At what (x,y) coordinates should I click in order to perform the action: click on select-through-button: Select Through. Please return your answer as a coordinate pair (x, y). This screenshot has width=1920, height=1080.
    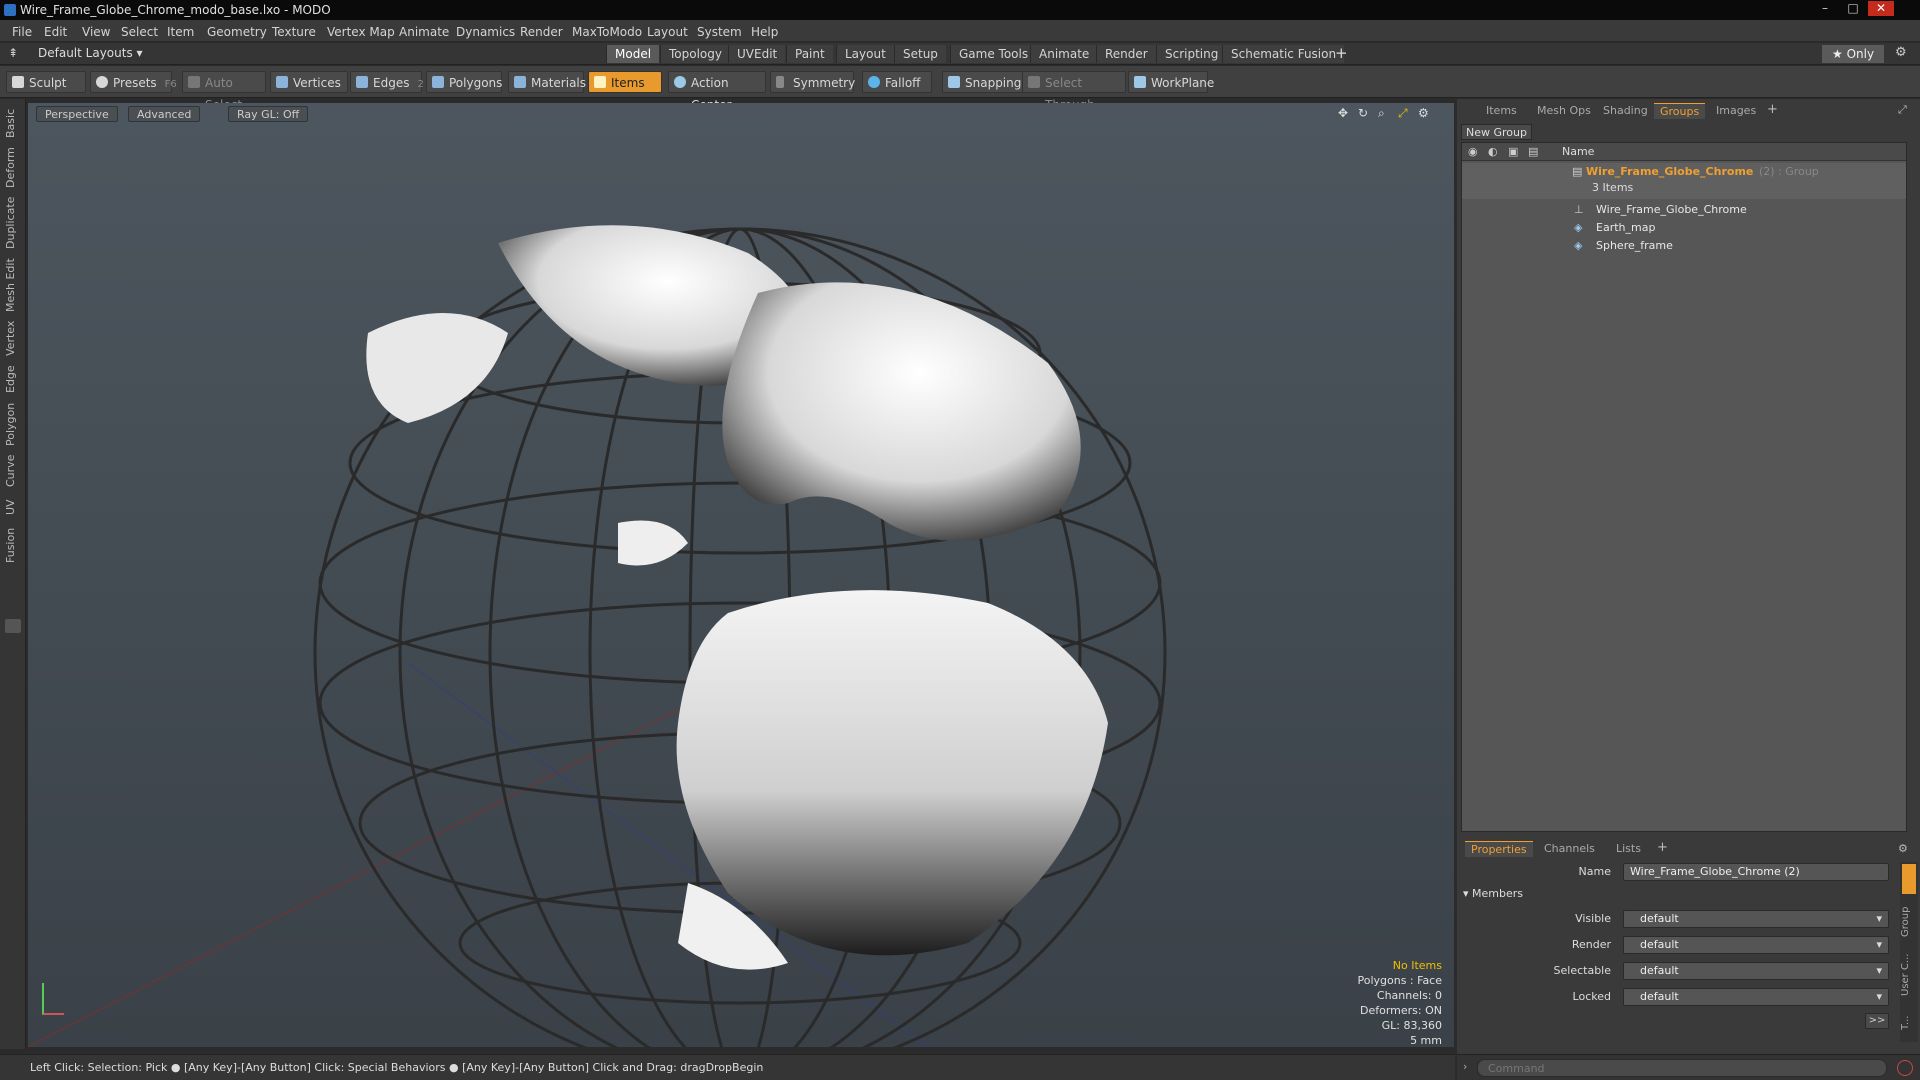
    Looking at the image, I should click on (1074, 91).